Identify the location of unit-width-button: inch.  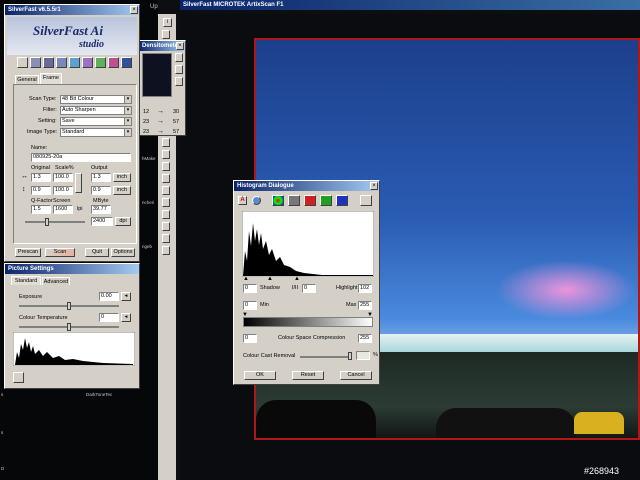
(122, 177).